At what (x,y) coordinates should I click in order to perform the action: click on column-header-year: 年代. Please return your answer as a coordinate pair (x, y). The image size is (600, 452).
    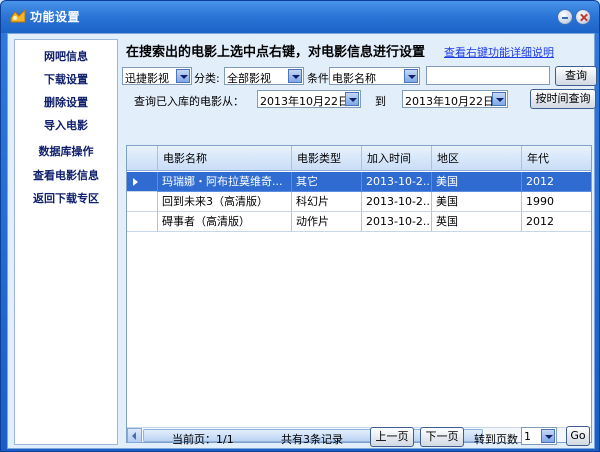
    Looking at the image, I should click on (556, 158).